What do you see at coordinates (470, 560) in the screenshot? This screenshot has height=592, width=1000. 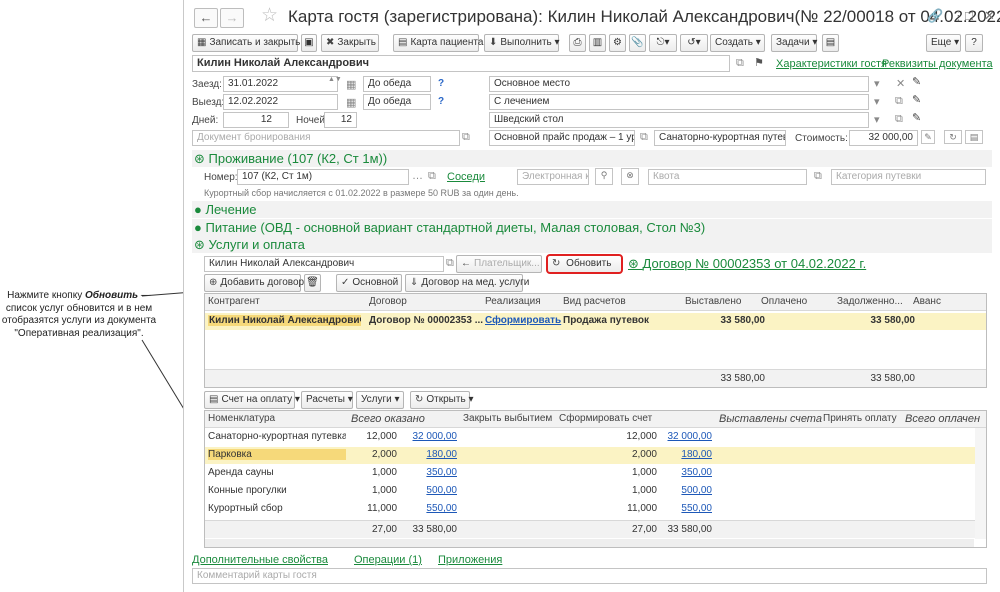 I see `attachments-link: Приложения` at bounding box center [470, 560].